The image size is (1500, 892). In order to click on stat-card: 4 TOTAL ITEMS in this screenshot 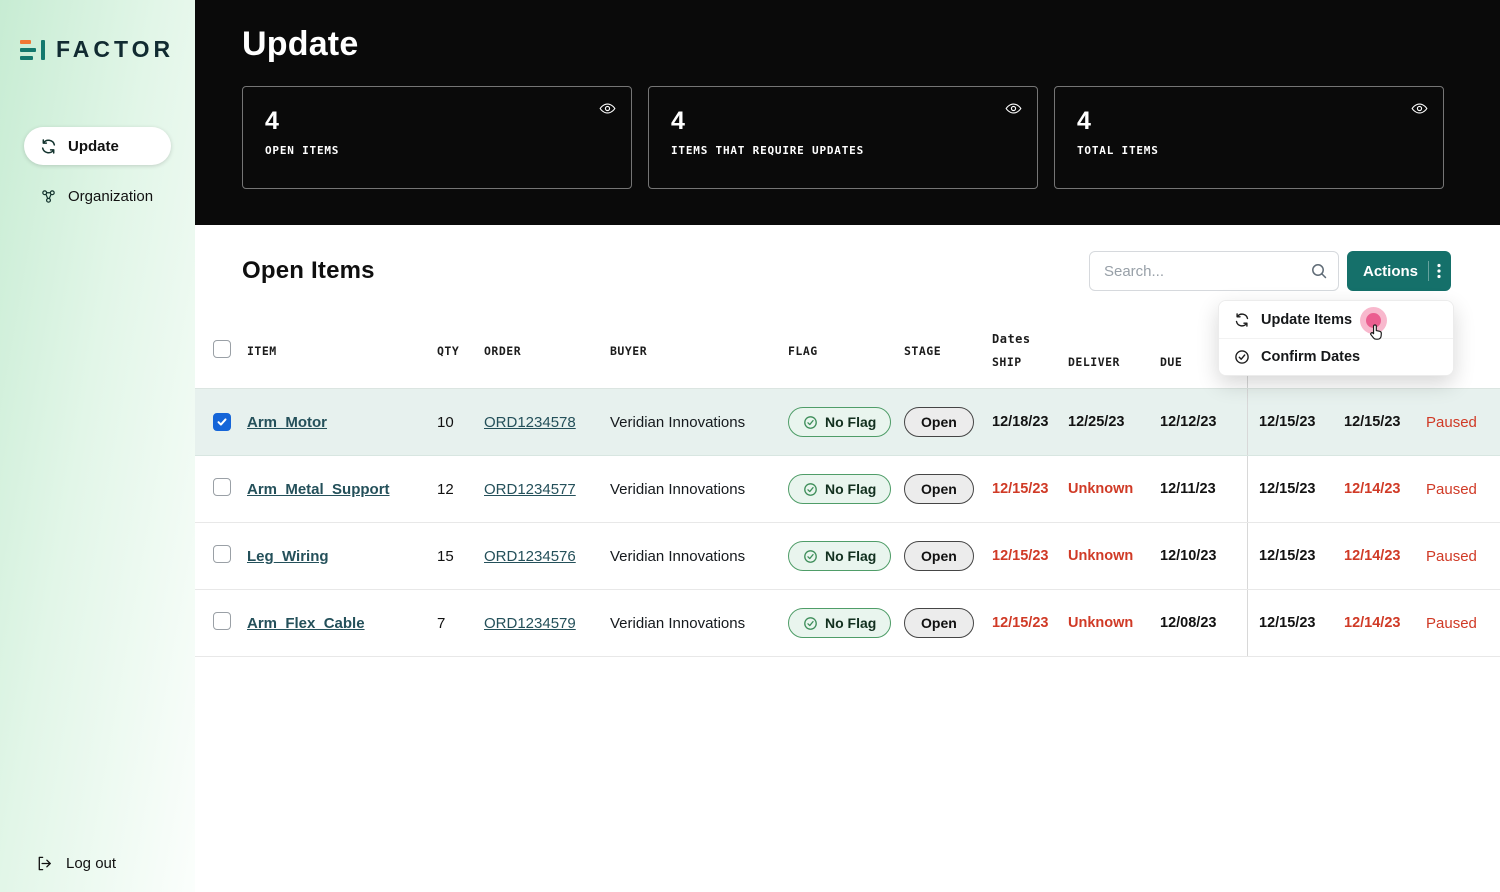, I will do `click(1249, 137)`.